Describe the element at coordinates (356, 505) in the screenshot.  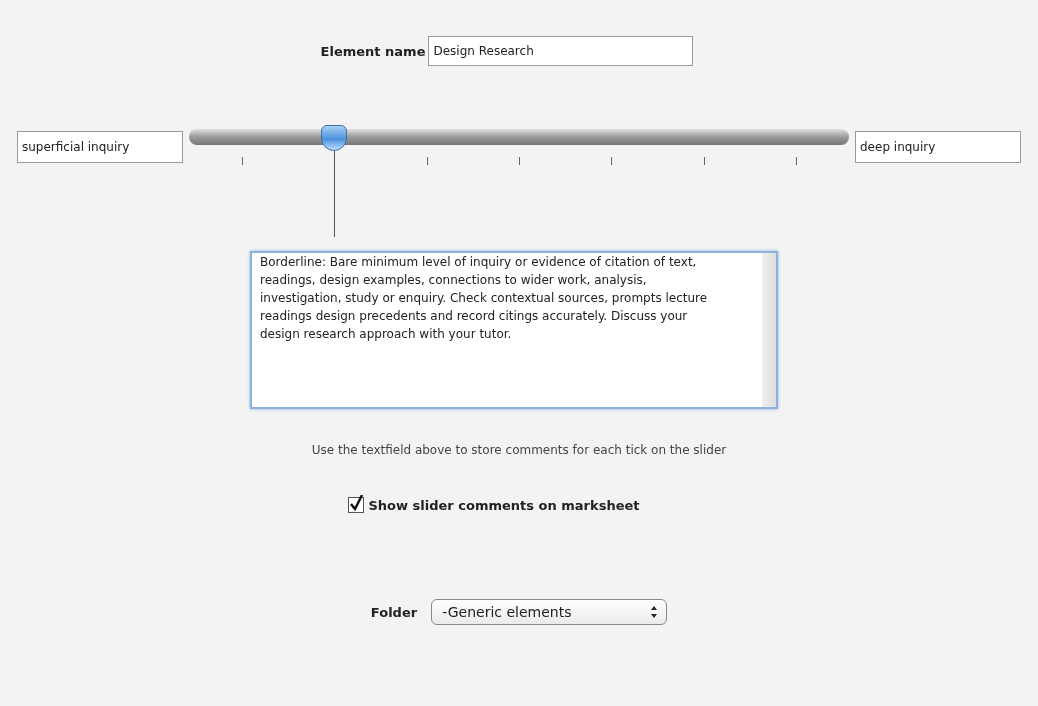
I see `checkbox` at that location.